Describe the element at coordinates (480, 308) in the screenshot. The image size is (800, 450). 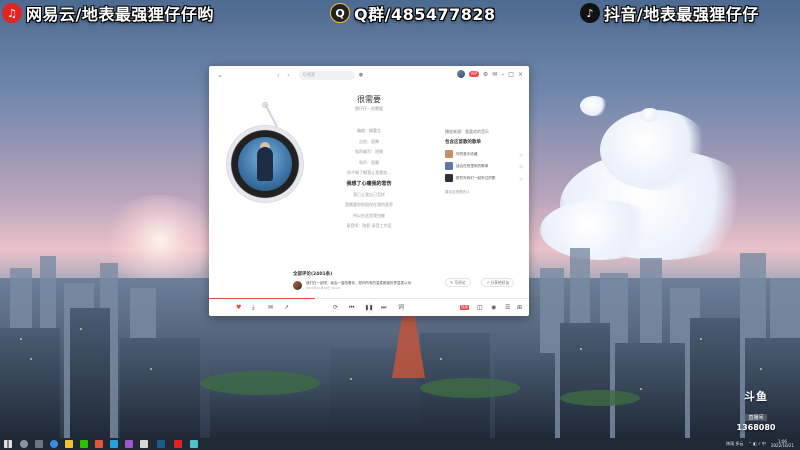
I see `sound-effect-icon: ◫` at that location.